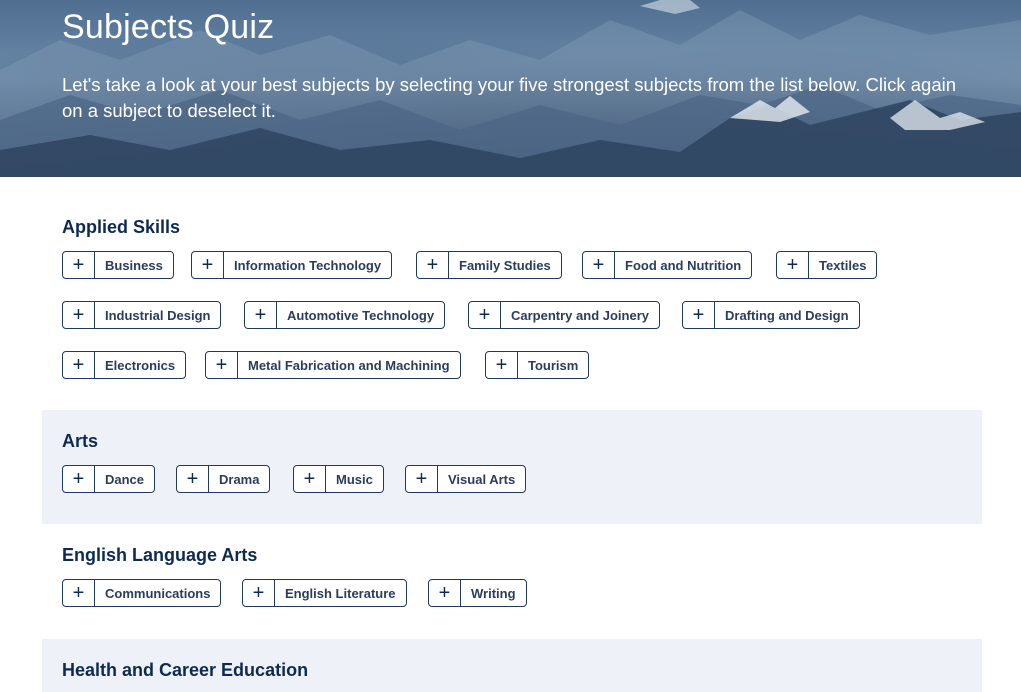 The height and width of the screenshot is (692, 1021). What do you see at coordinates (121, 227) in the screenshot?
I see `section-title: Applied Skills` at bounding box center [121, 227].